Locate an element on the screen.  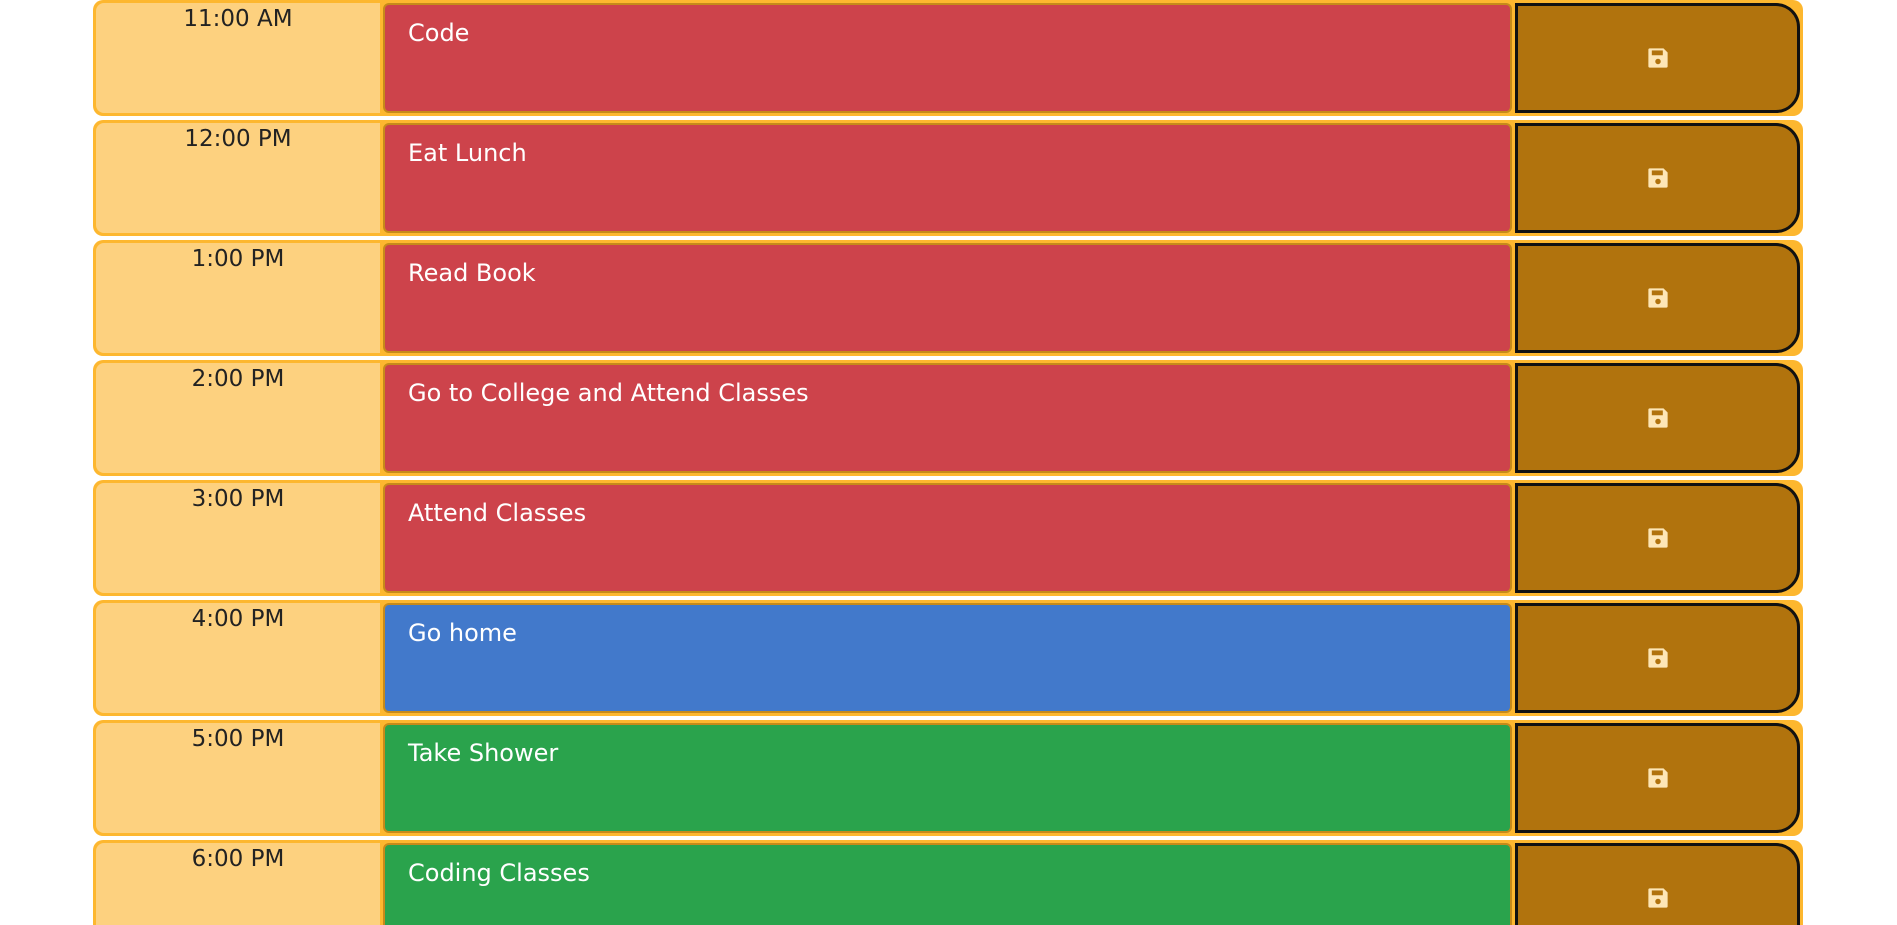
time-block-row: 4:00 PM Go home is located at coordinates (948, 658).